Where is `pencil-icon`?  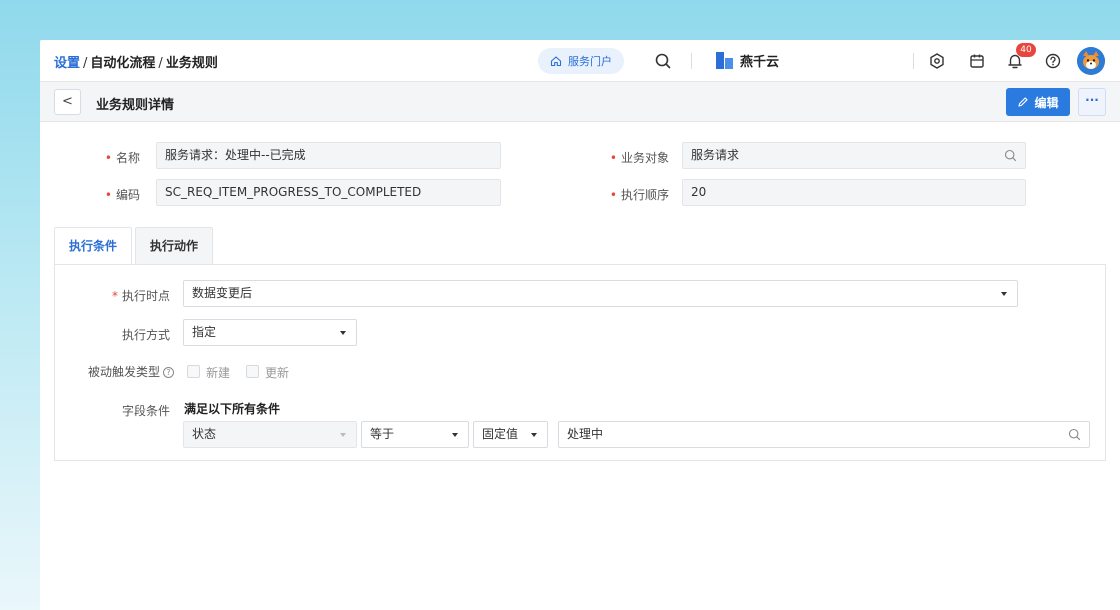
pencil-icon is located at coordinates (1023, 102).